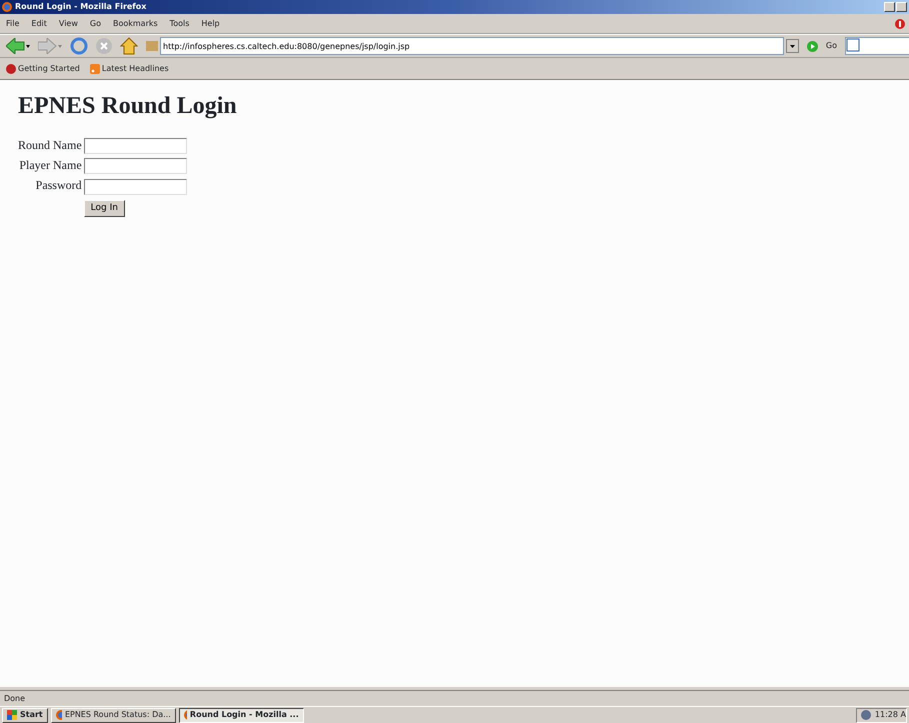 The width and height of the screenshot is (909, 723). What do you see at coordinates (831, 46) in the screenshot?
I see `go-label: Go` at bounding box center [831, 46].